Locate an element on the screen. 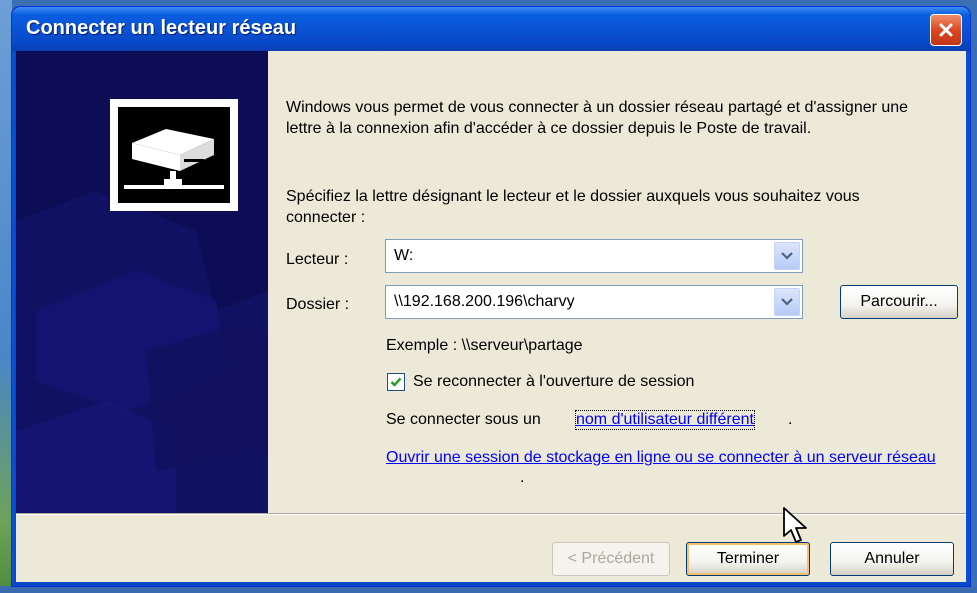 This screenshot has height=593, width=977. finish-button: Terminer is located at coordinates (748, 559).